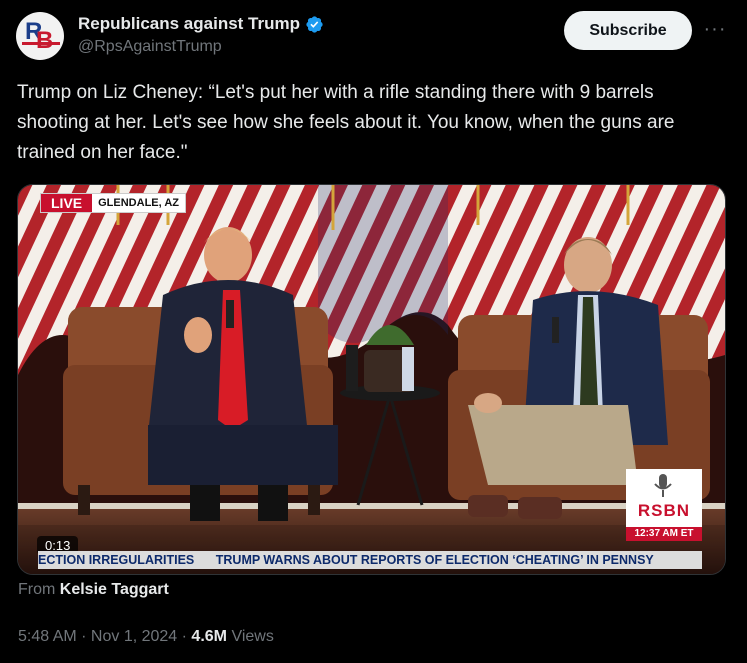 The height and width of the screenshot is (663, 747). I want to click on microphone-icon, so click(663, 485).